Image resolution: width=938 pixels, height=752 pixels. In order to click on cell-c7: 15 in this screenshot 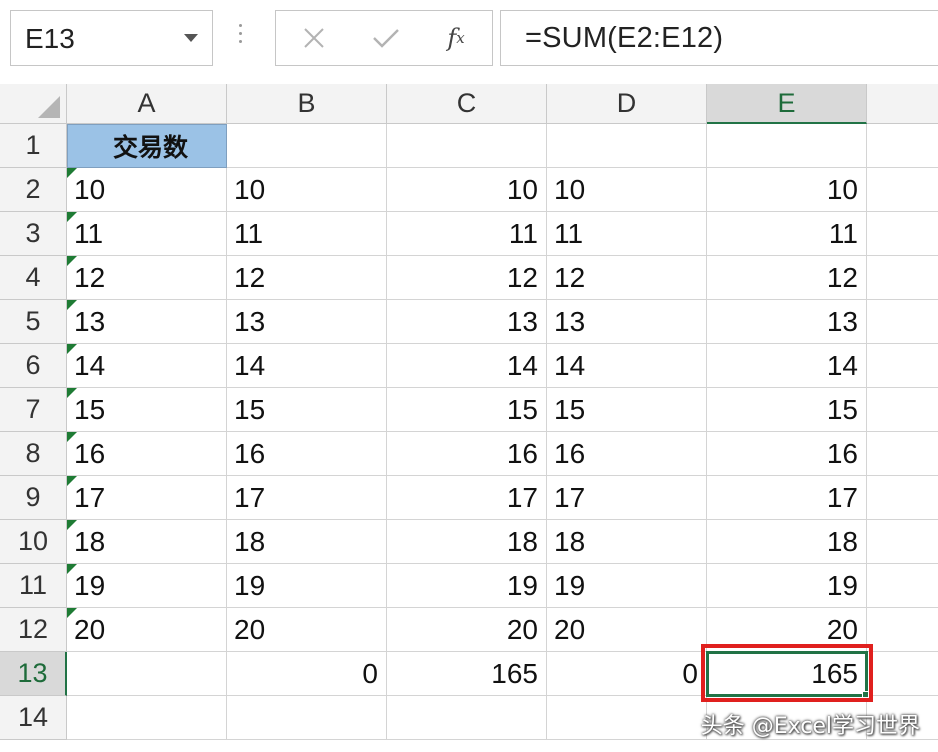, I will do `click(467, 410)`.